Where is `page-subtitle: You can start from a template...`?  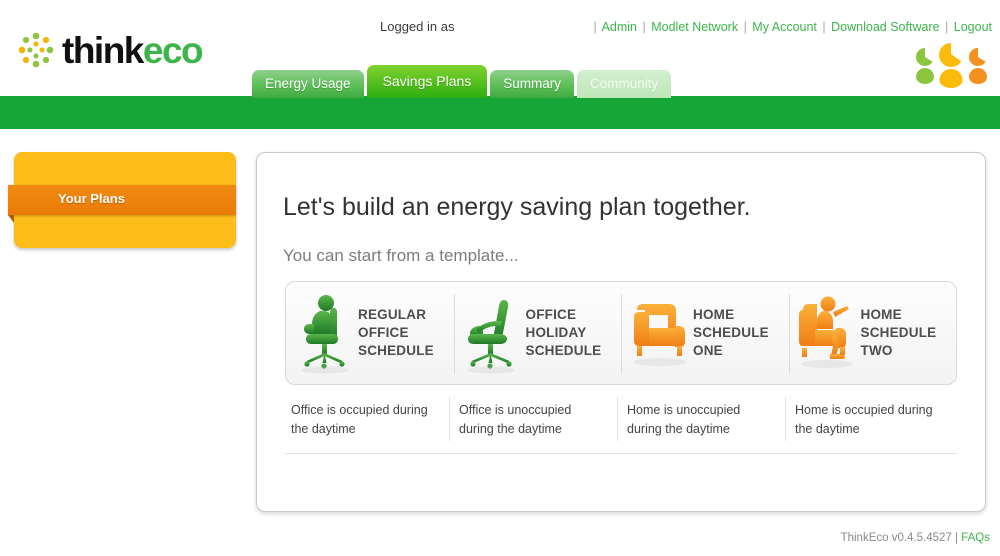
page-subtitle: You can start from a template... is located at coordinates (401, 255).